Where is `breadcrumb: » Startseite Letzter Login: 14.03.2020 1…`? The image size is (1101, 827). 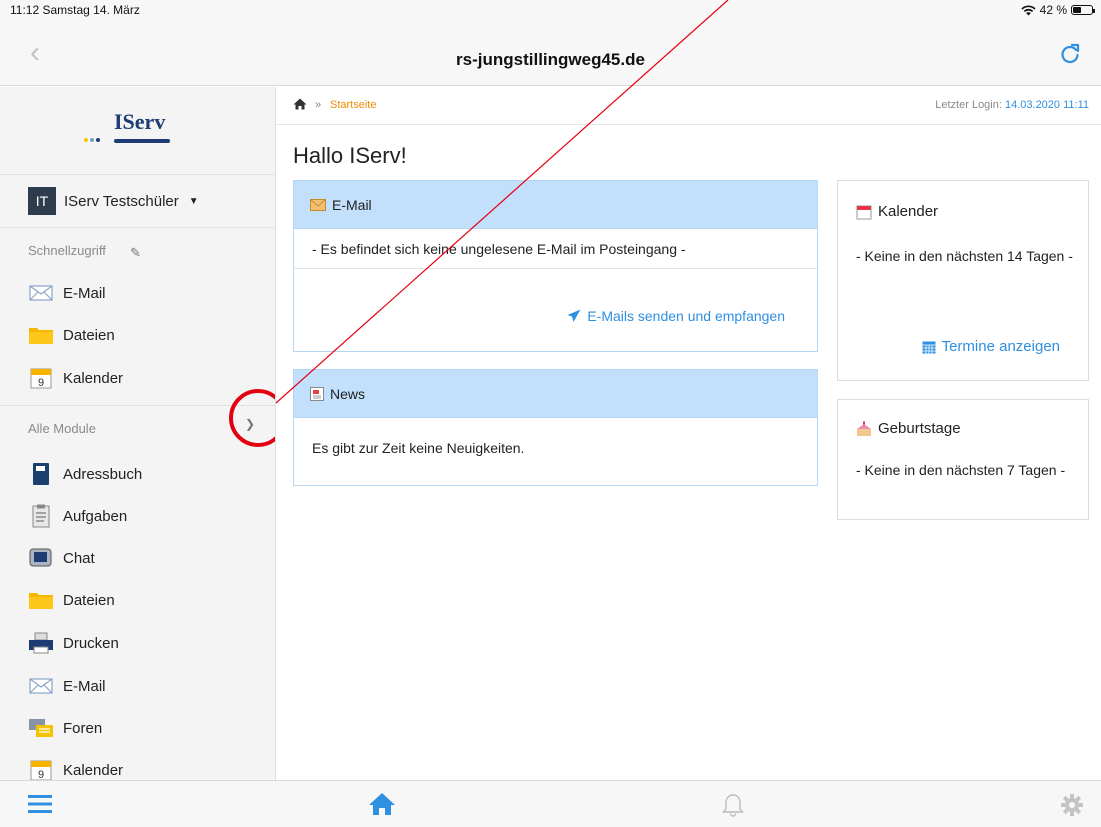 breadcrumb: » Startseite Letzter Login: 14.03.2020 1… is located at coordinates (689, 106).